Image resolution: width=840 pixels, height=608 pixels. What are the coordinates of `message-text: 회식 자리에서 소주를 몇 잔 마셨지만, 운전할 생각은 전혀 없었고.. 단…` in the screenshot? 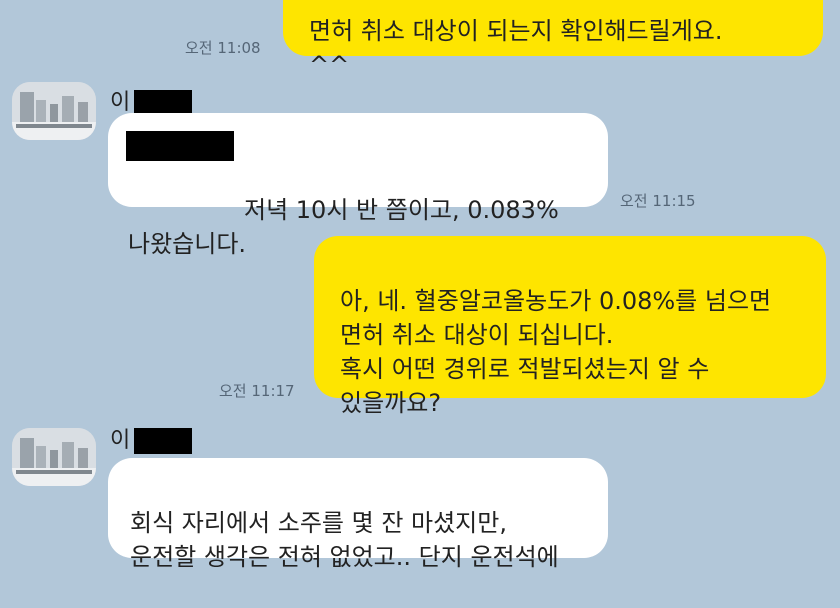 It's located at (344, 540).